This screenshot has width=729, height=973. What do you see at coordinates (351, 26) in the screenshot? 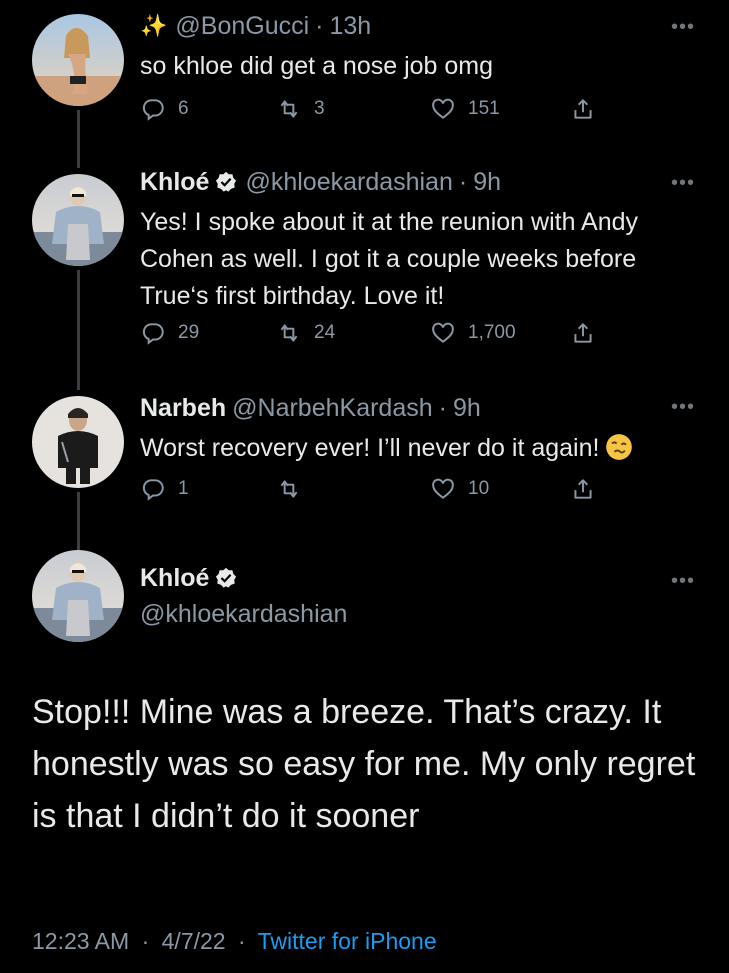
I see `tweet-time: 13h` at bounding box center [351, 26].